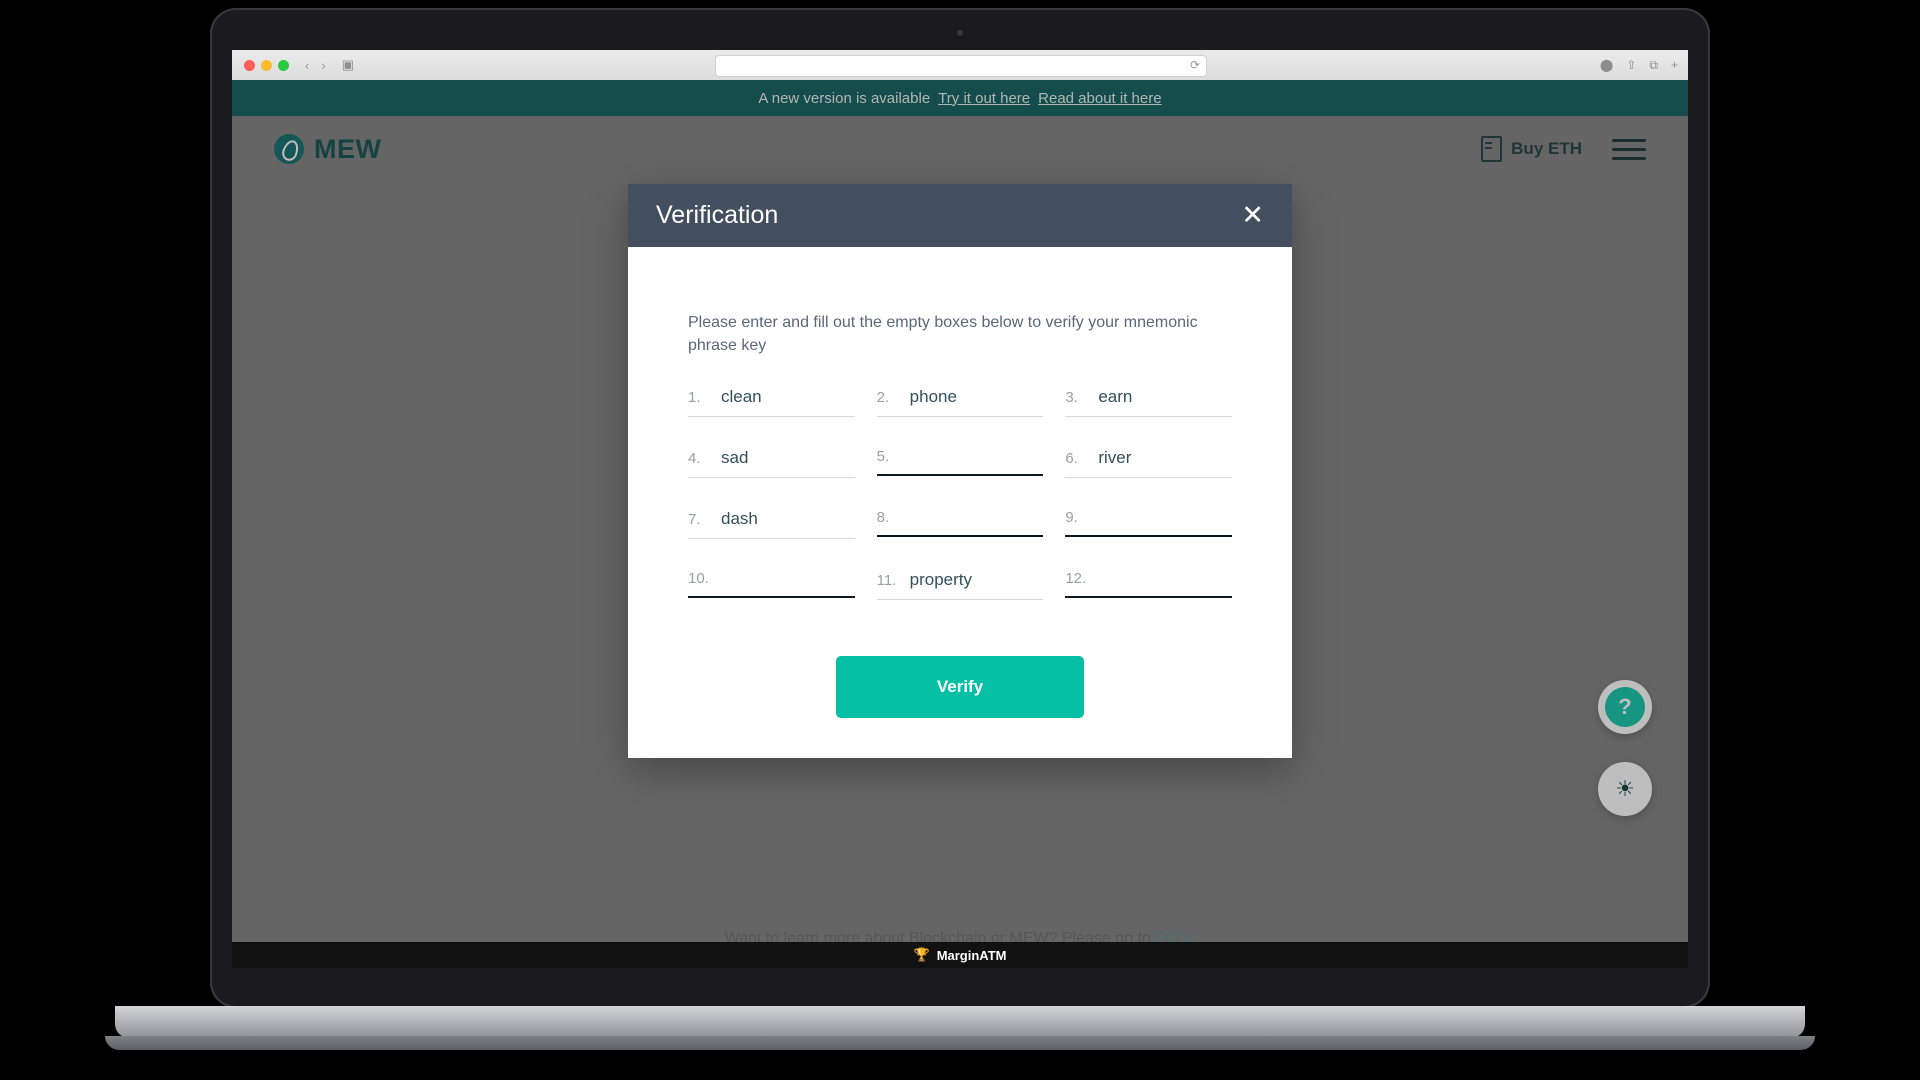  I want to click on mnemonic-input-7: 7. dash, so click(771, 523).